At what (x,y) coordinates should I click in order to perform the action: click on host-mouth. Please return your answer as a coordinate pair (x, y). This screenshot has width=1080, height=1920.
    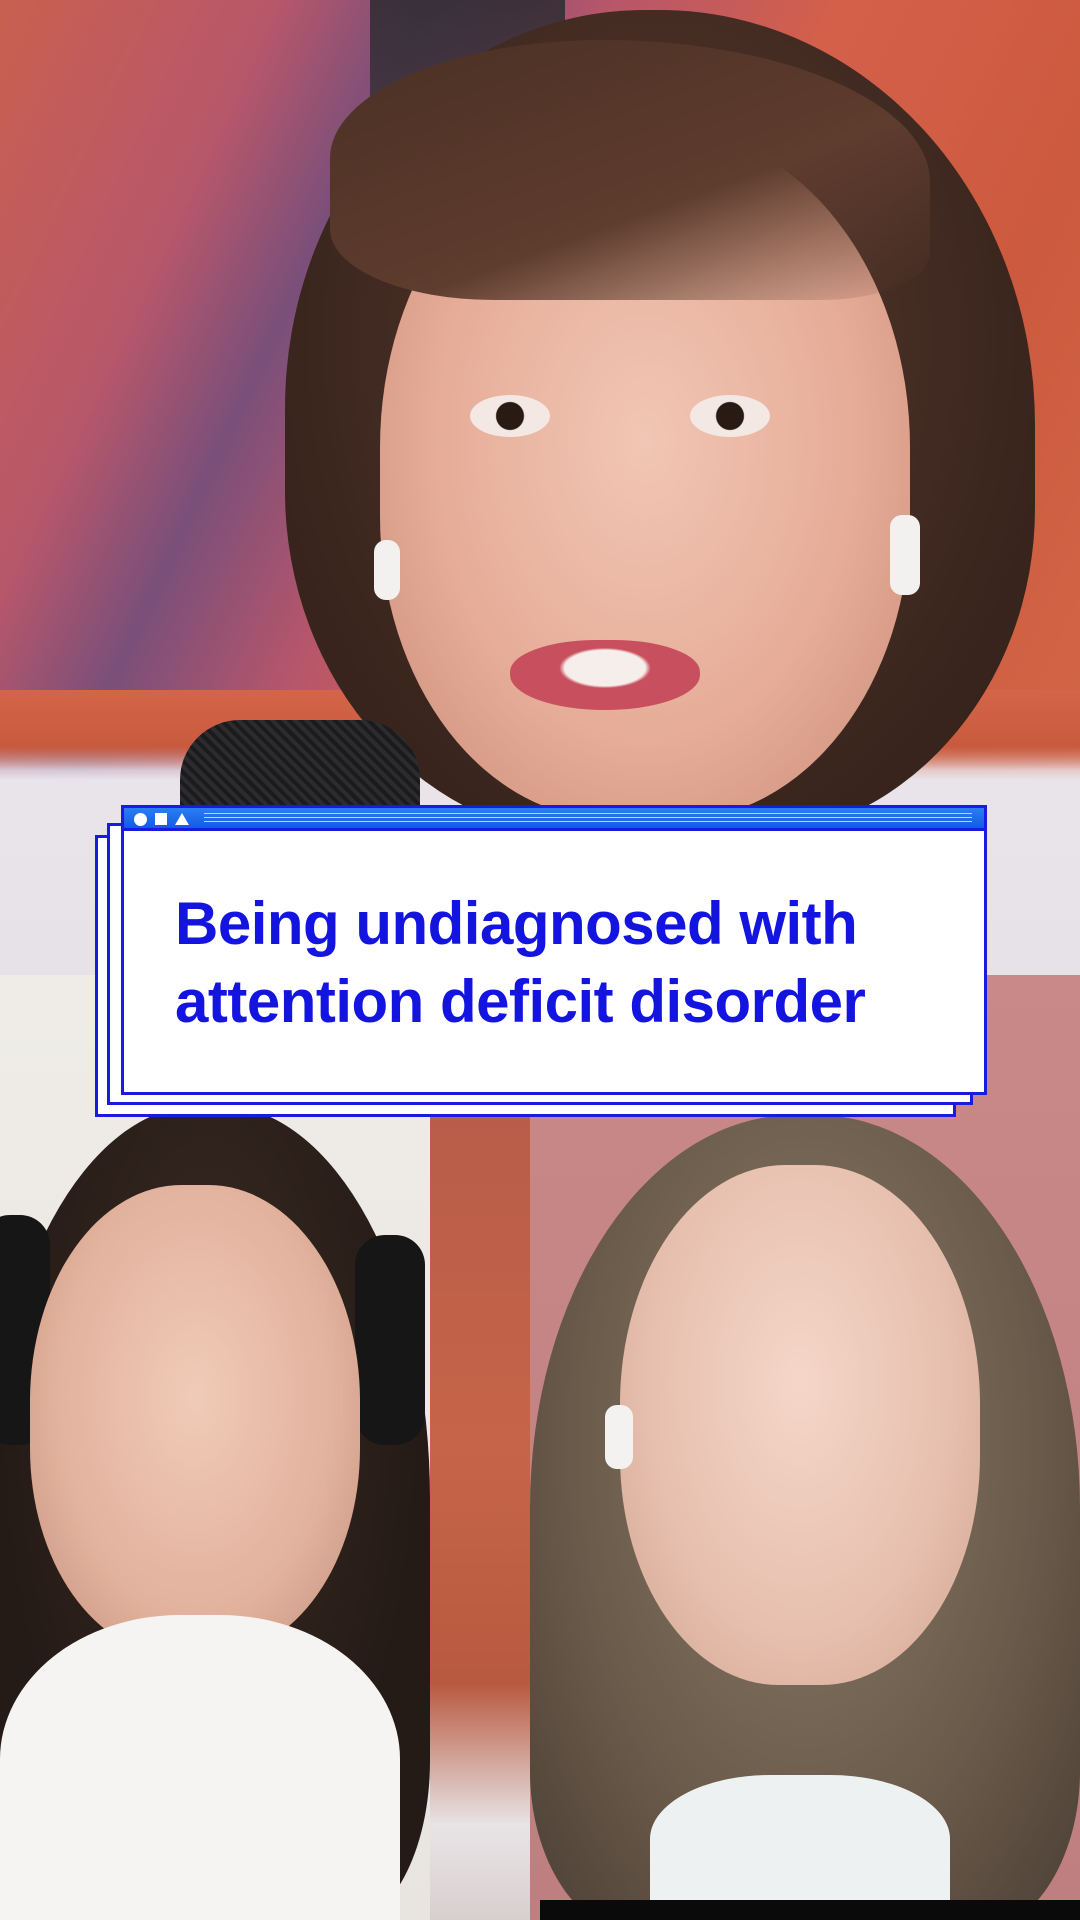
    Looking at the image, I should click on (605, 675).